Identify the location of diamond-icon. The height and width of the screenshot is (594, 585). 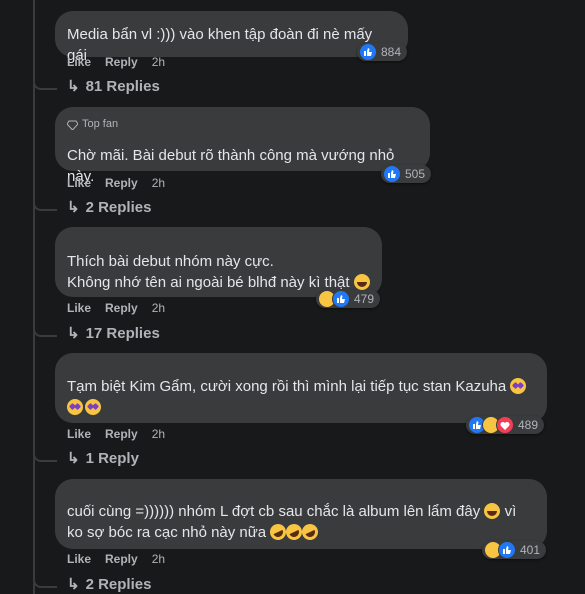
(72, 125).